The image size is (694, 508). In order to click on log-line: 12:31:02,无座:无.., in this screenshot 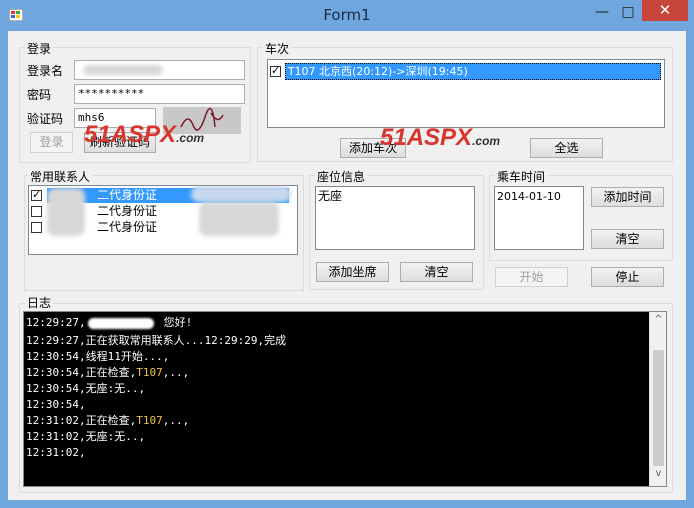, I will do `click(85, 437)`.